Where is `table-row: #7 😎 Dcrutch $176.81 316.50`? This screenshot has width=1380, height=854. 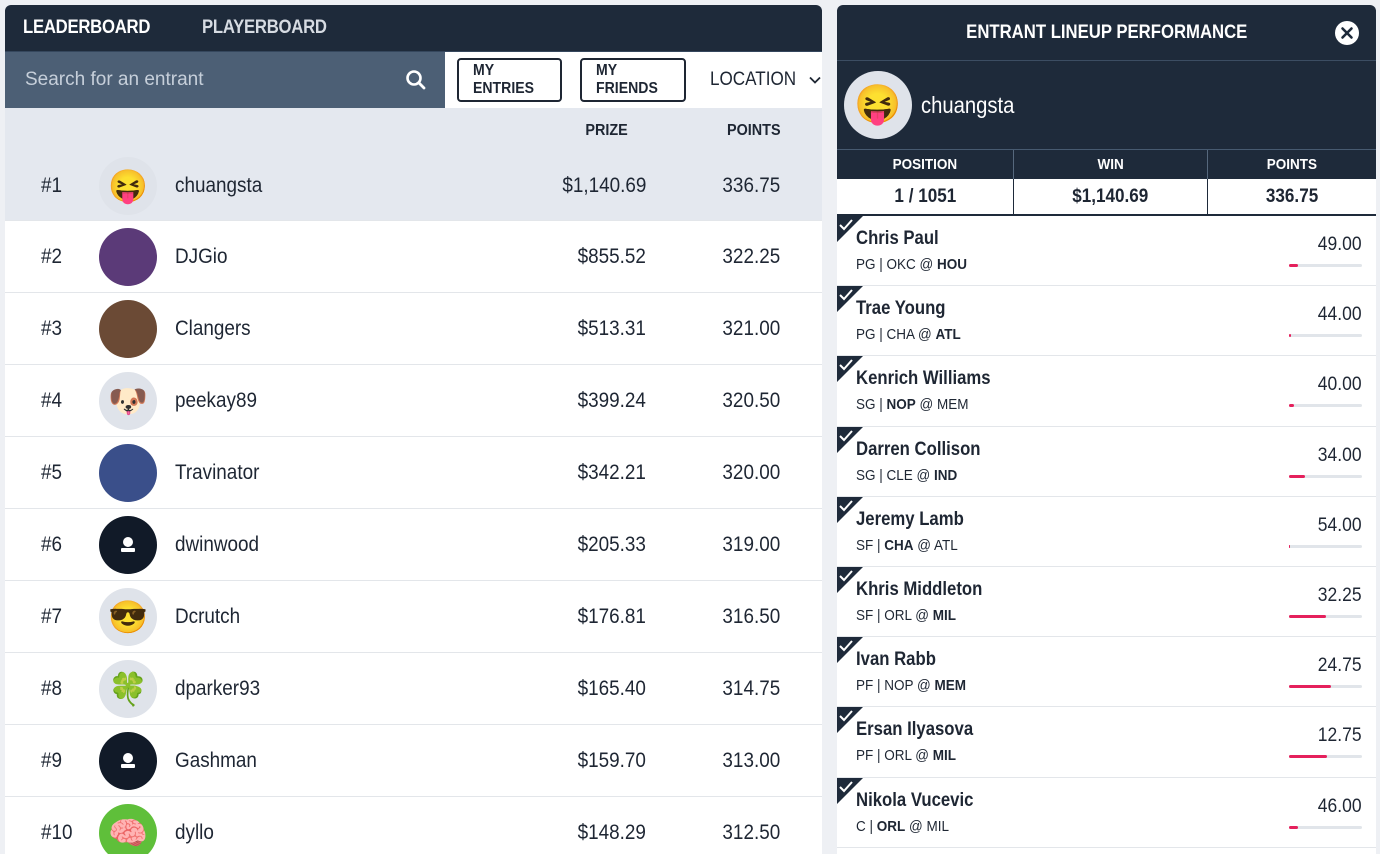
table-row: #7 😎 Dcrutch $176.81 316.50 is located at coordinates (413, 617).